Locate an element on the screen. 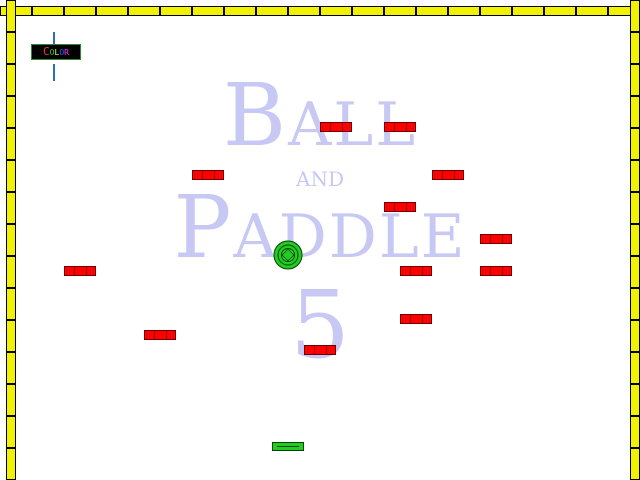  title-paddle: Paddle is located at coordinates (320, 228).